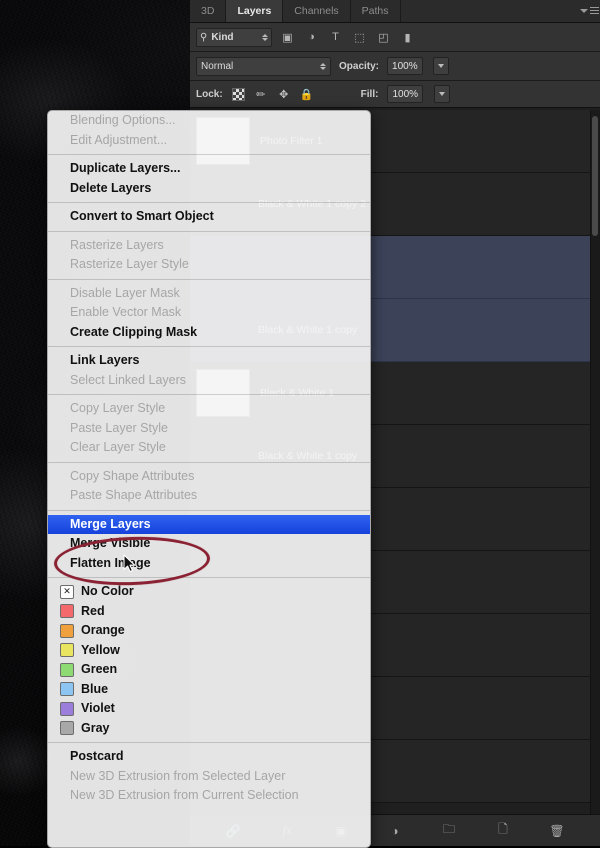 The height and width of the screenshot is (848, 600). Describe the element at coordinates (105, 360) in the screenshot. I see `menu-item-label: Link Layers` at that location.